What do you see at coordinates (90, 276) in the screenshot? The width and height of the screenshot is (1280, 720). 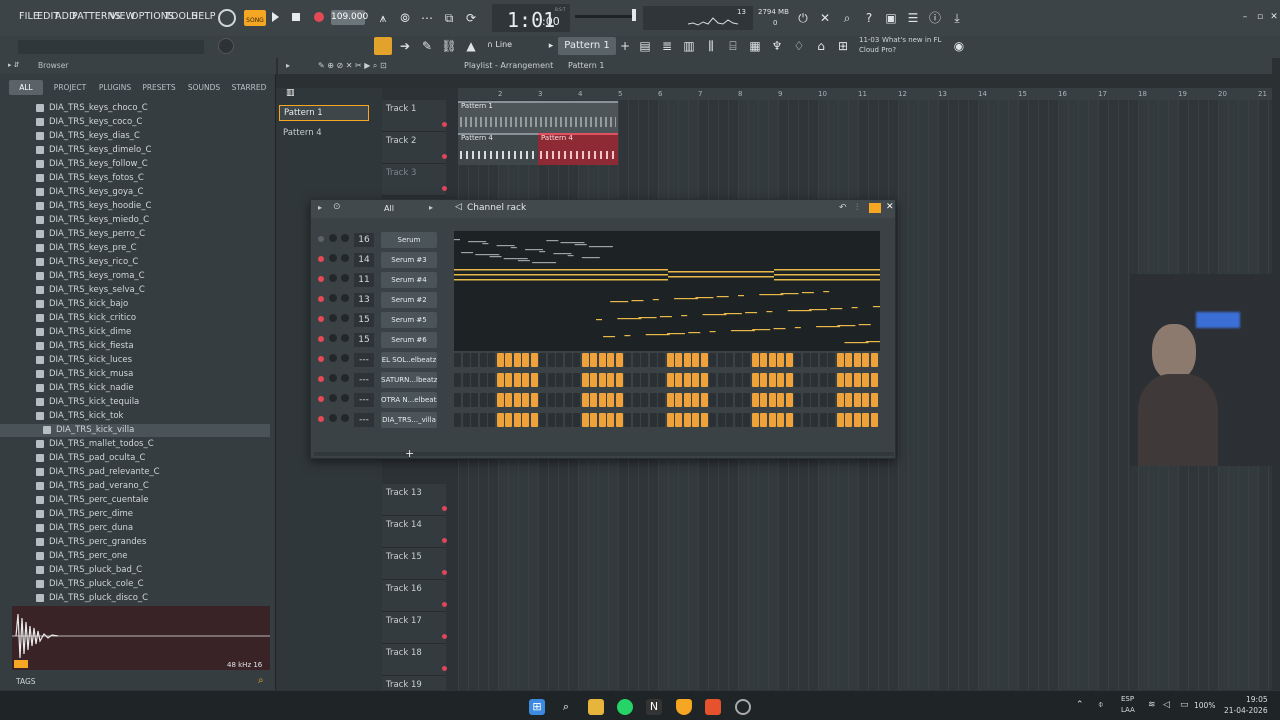 I see `browser-item: DIA_TRS_keys_roma_C` at bounding box center [90, 276].